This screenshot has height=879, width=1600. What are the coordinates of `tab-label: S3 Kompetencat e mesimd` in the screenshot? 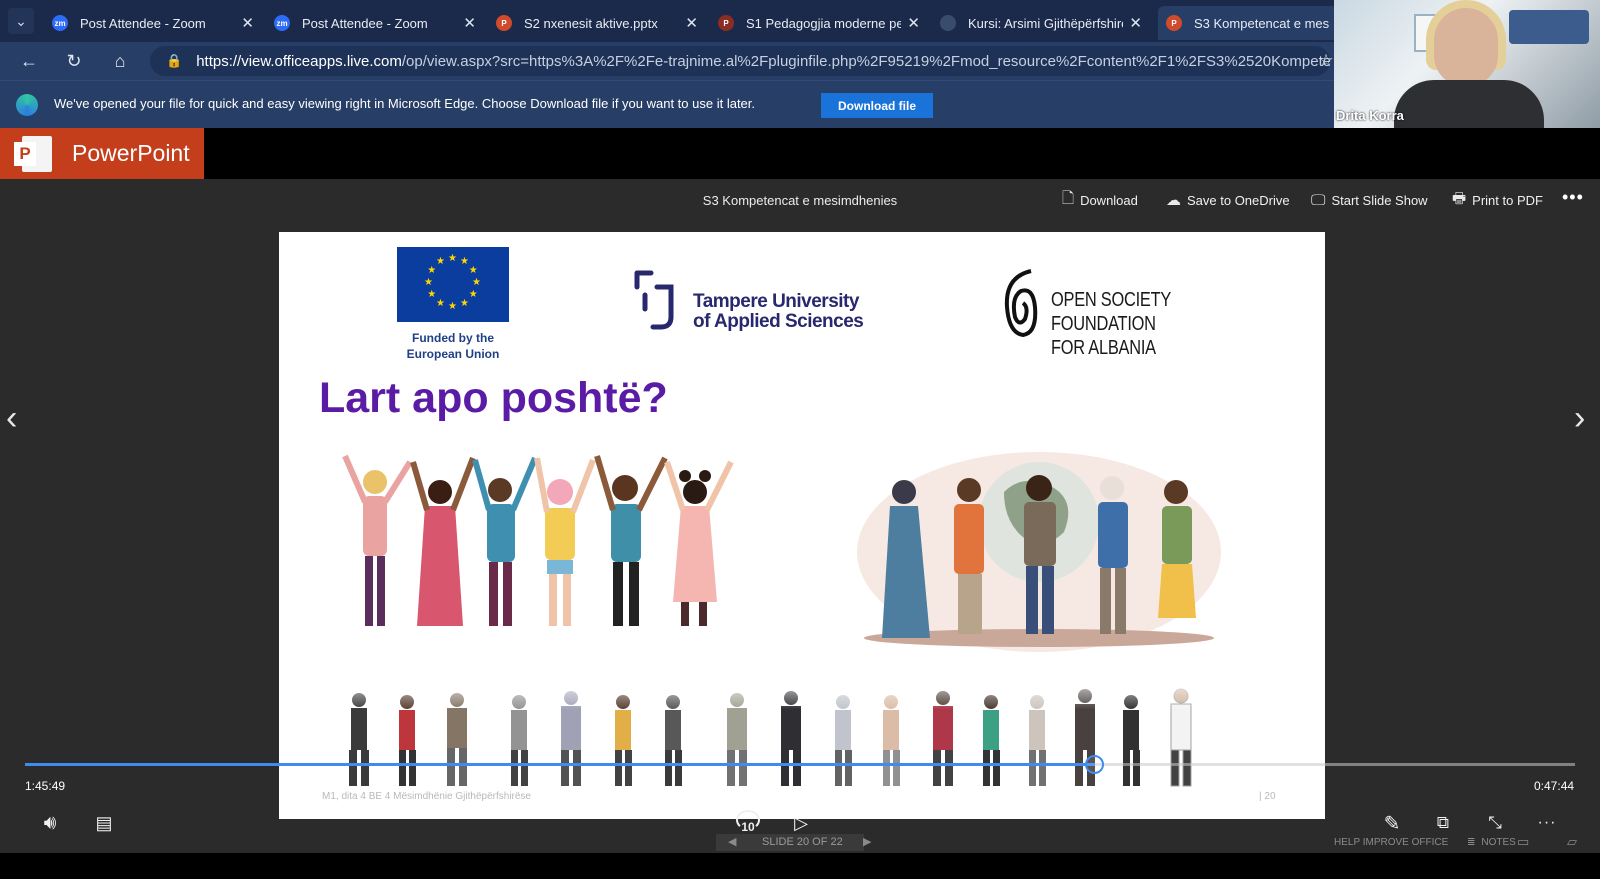 It's located at (1262, 23).